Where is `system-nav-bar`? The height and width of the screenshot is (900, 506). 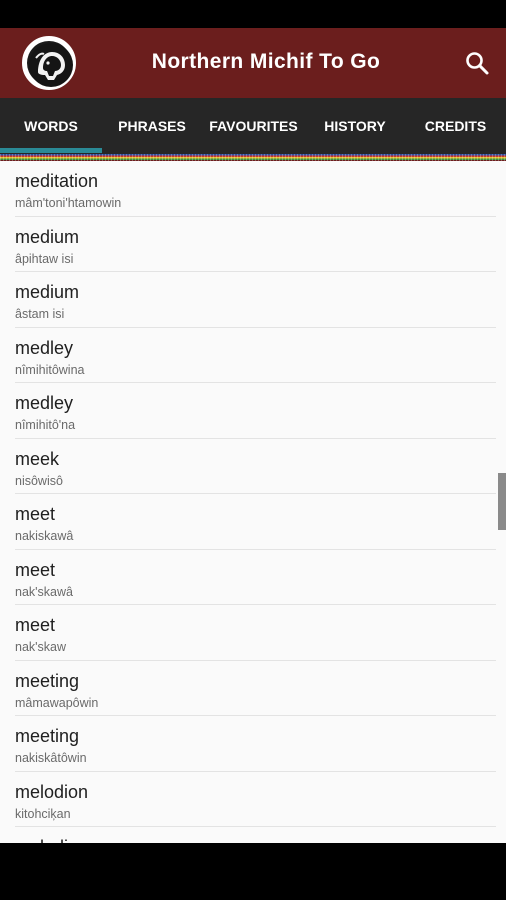
system-nav-bar is located at coordinates (253, 871).